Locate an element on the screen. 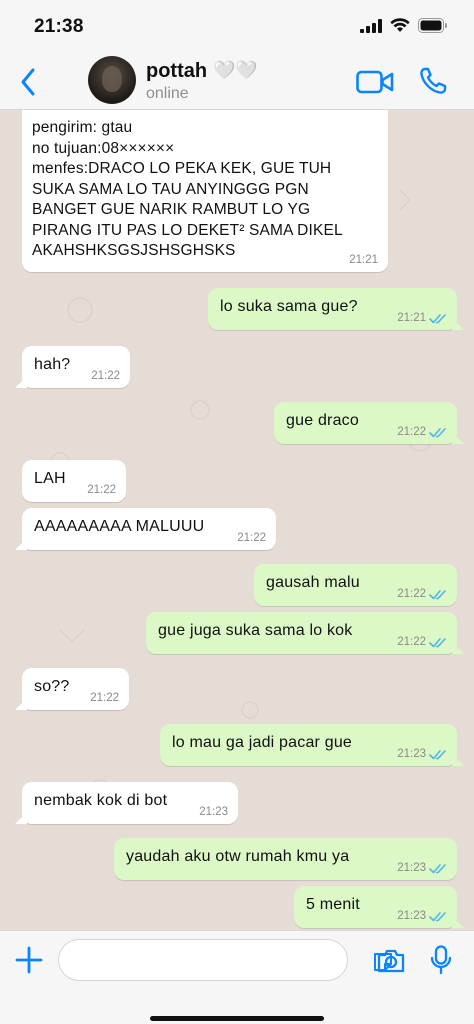 The height and width of the screenshot is (1024, 474). plus-icon is located at coordinates (29, 960).